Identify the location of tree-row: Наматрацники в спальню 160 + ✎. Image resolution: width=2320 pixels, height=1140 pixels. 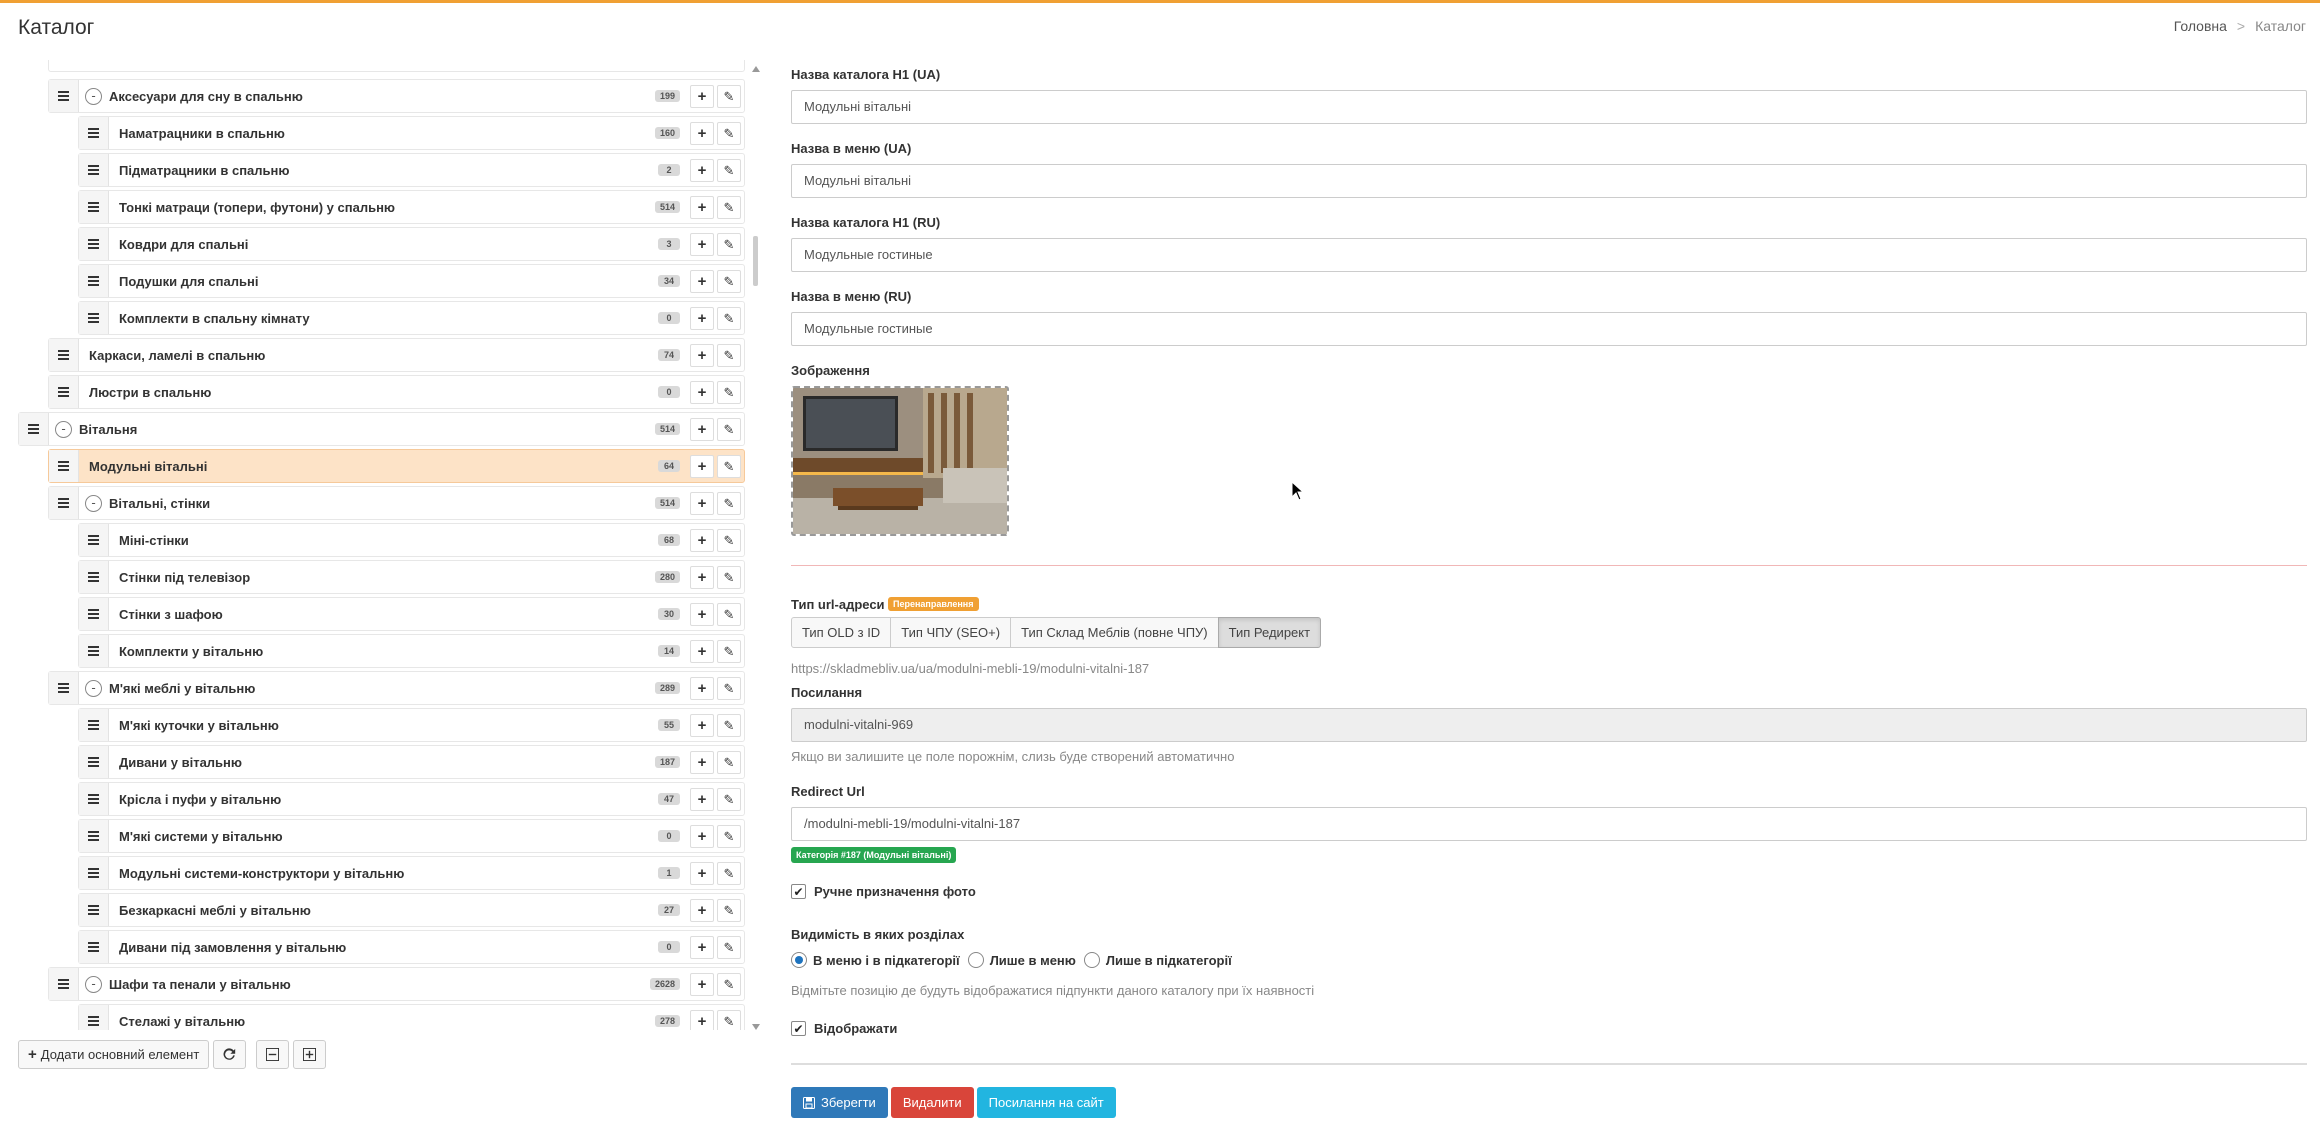
(411, 133).